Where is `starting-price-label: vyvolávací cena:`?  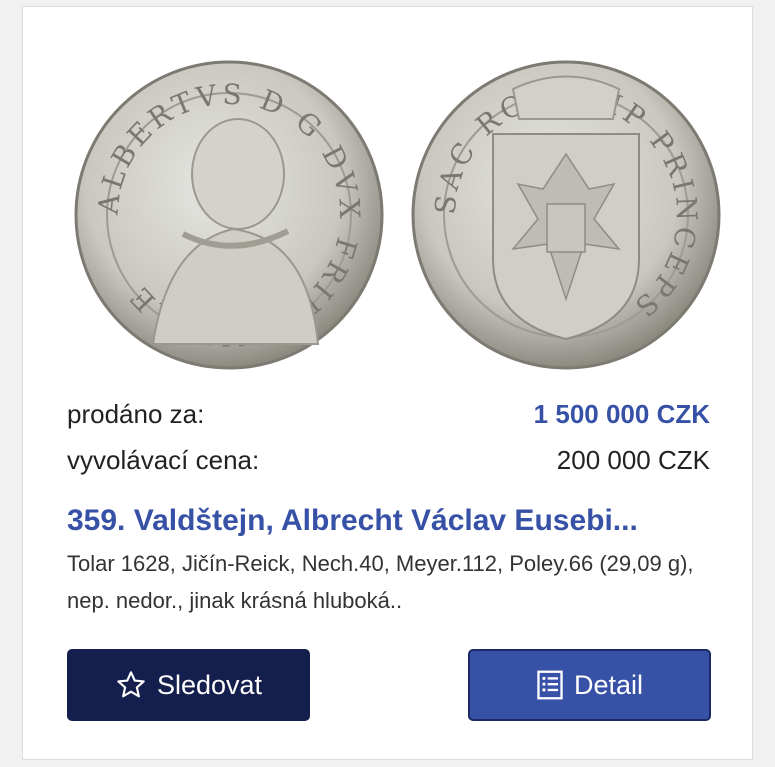
starting-price-label: vyvolávací cena: is located at coordinates (163, 460).